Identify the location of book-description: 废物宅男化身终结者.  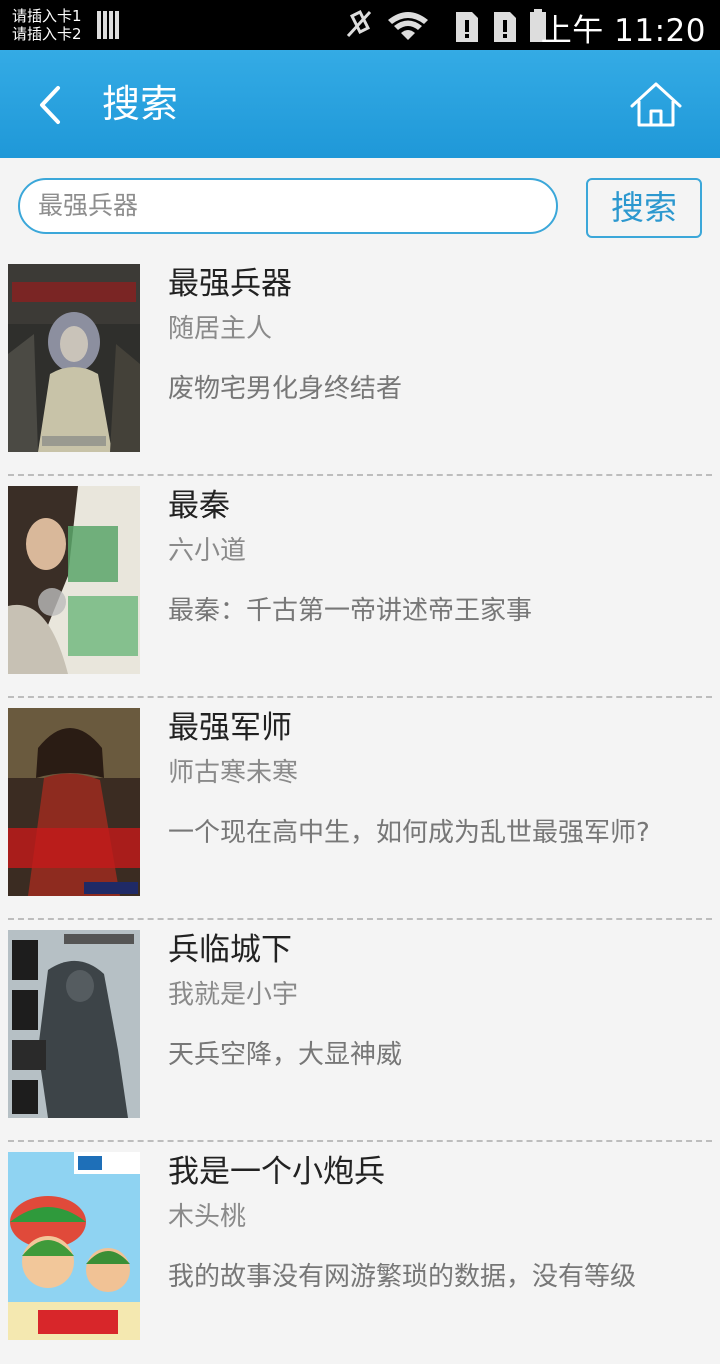
(285, 389).